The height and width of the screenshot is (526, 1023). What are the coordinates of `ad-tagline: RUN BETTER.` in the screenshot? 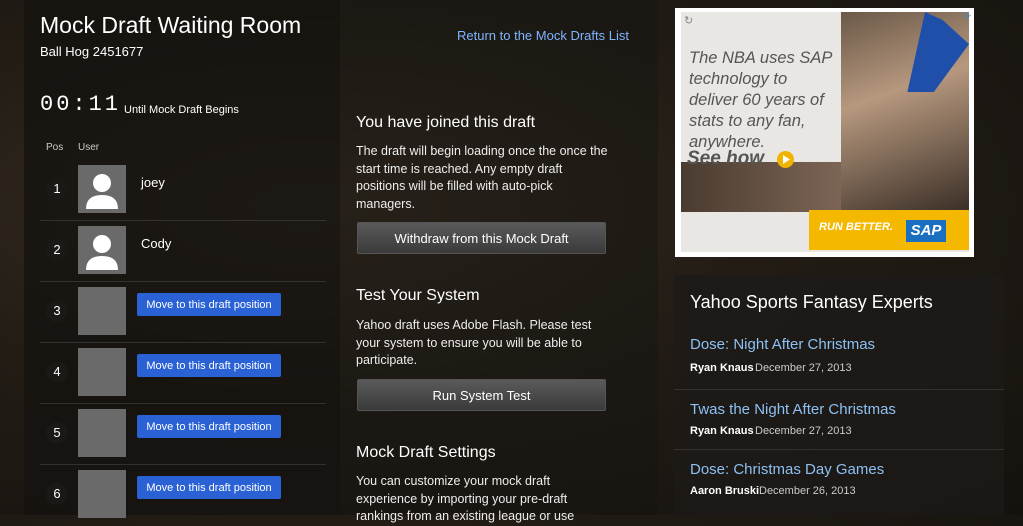 It's located at (856, 227).